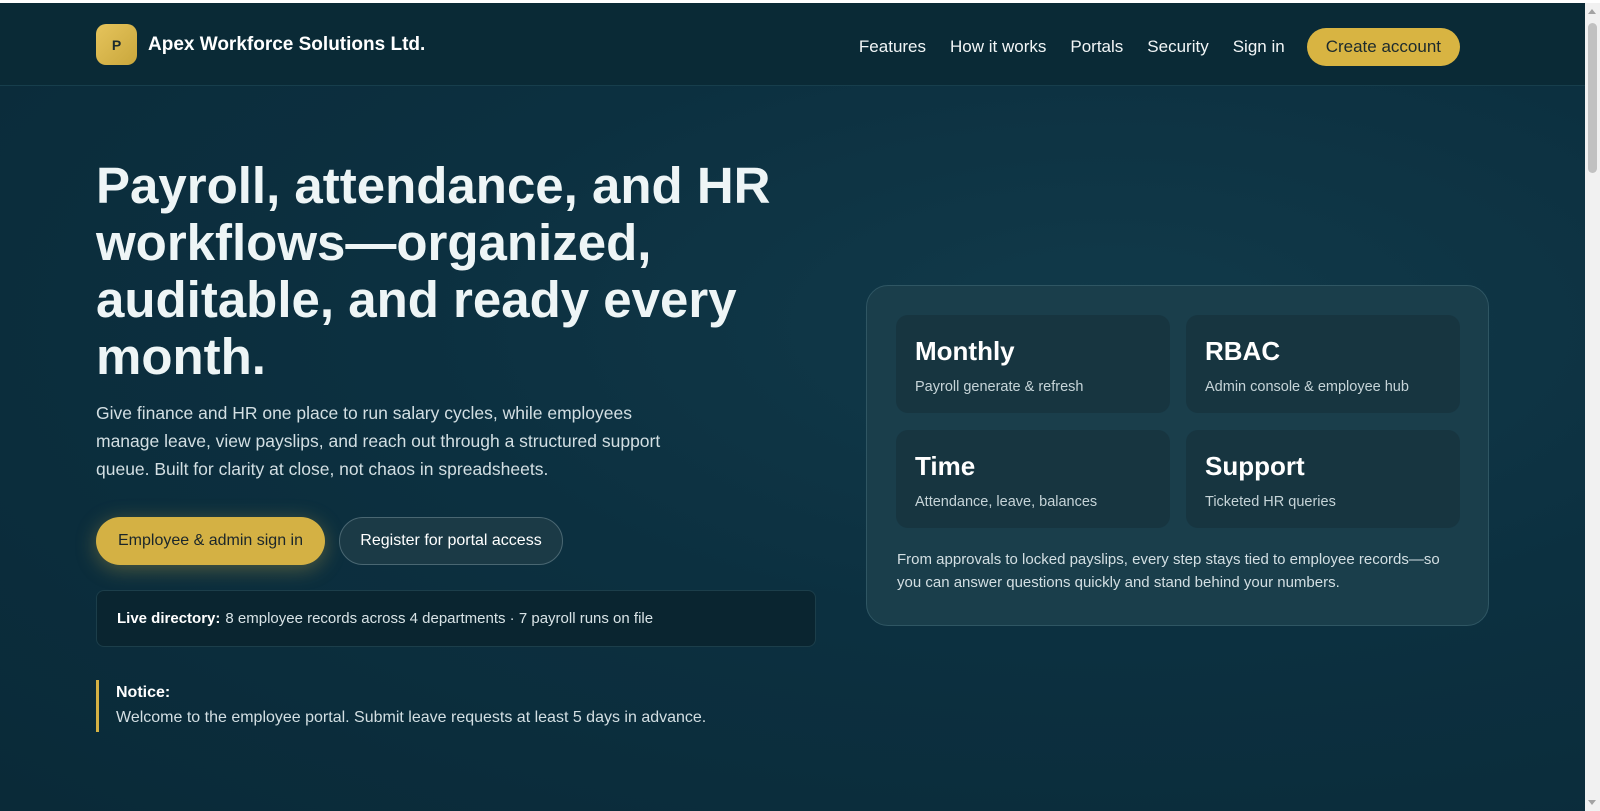 The image size is (1600, 811). I want to click on scroll-up-icon, so click(1592, 11).